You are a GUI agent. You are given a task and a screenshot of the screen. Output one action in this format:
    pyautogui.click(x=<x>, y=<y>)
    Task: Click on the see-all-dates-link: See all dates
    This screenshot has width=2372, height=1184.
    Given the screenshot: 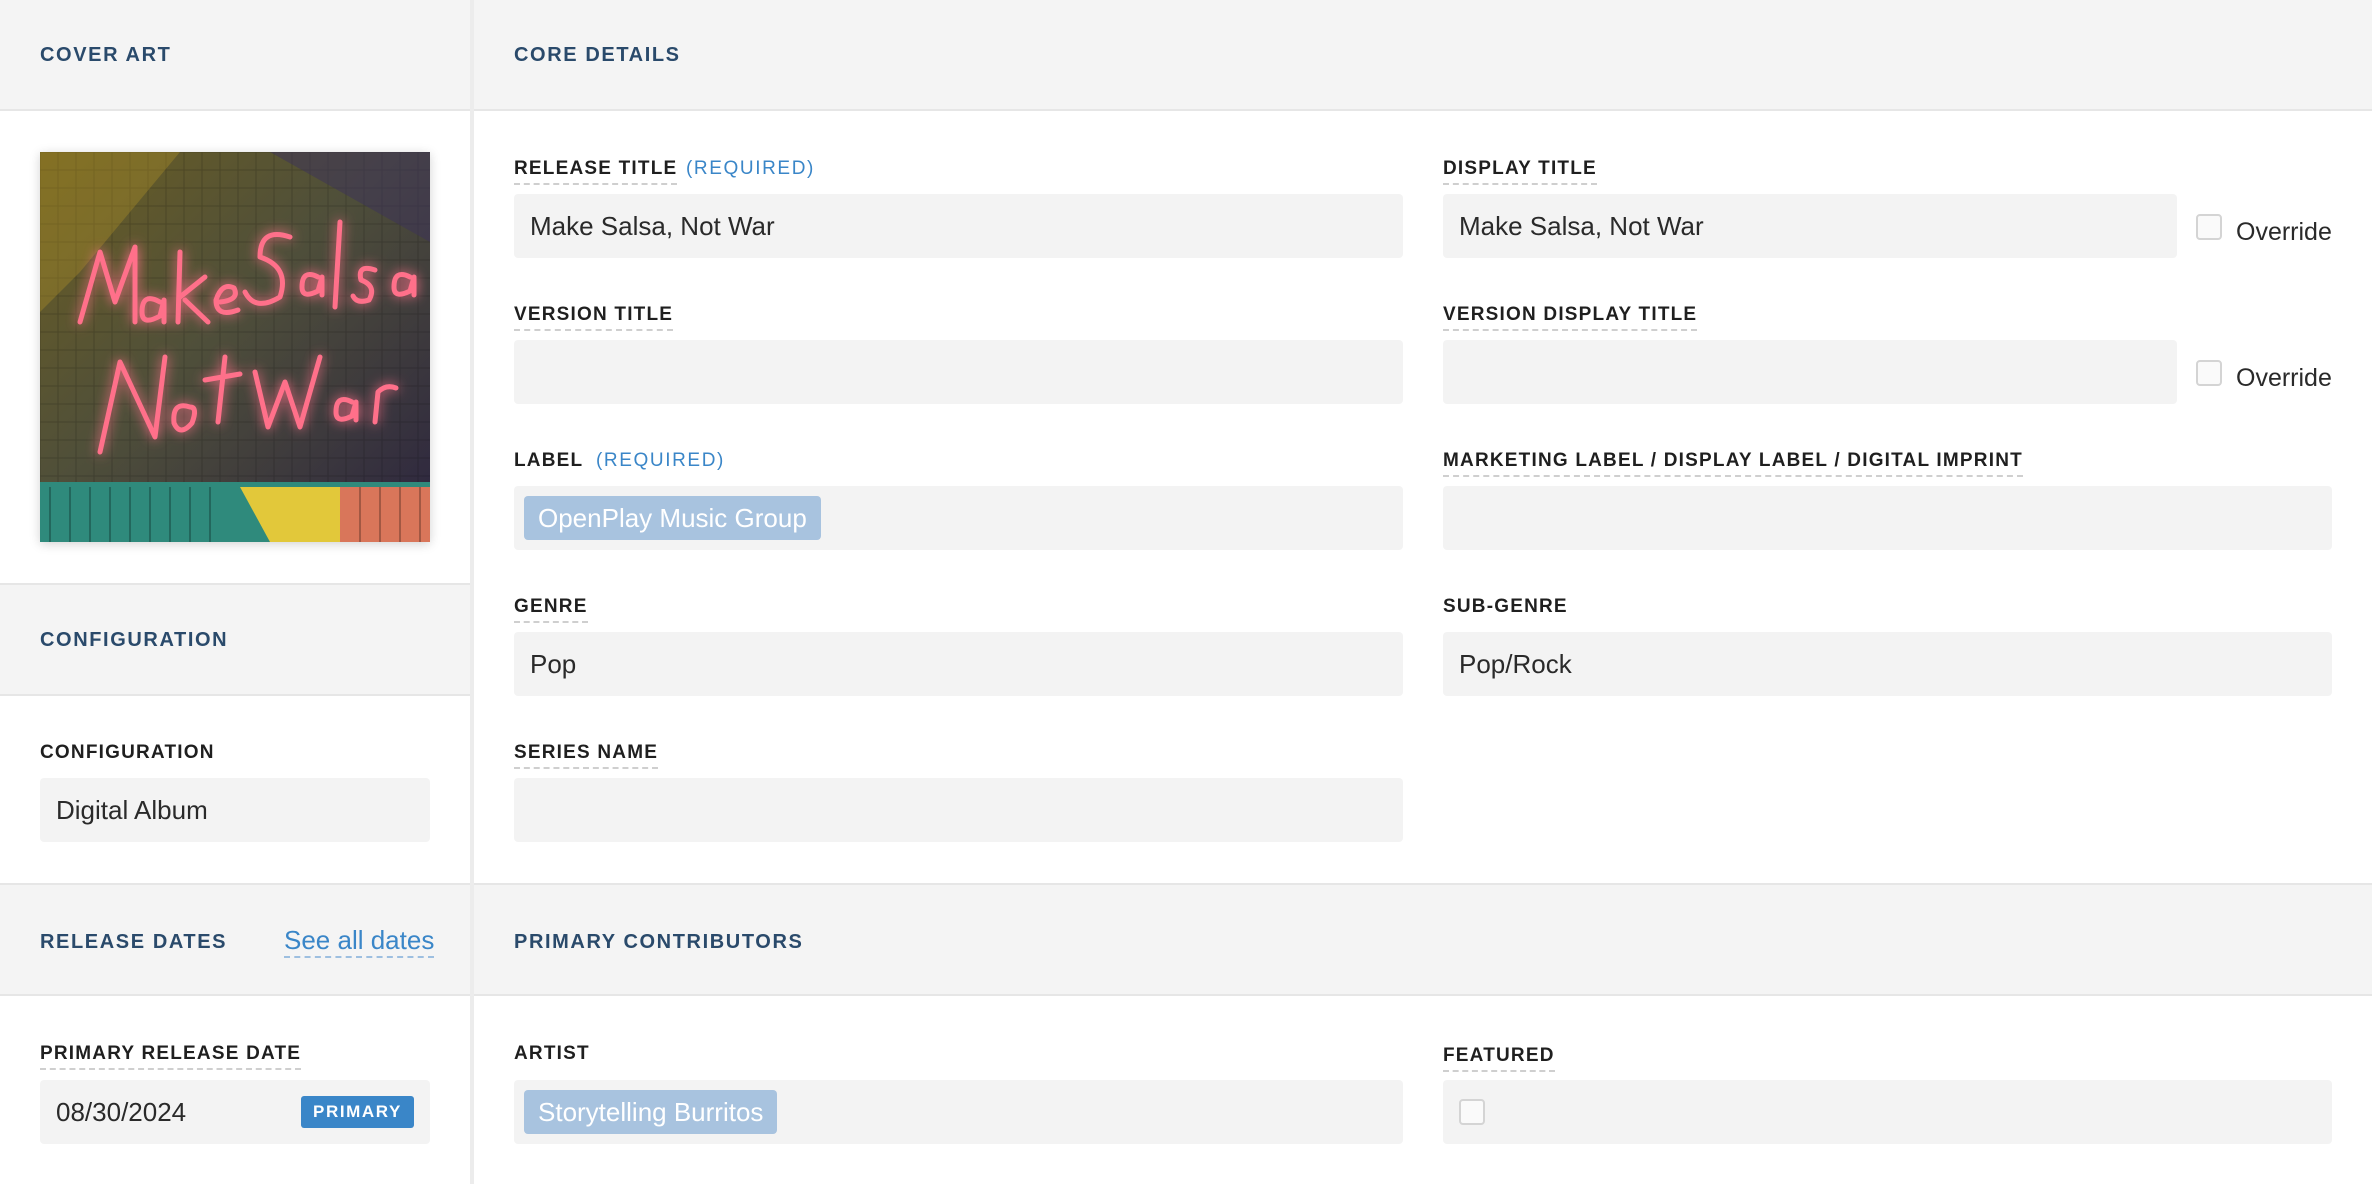 What is the action you would take?
    pyautogui.click(x=359, y=941)
    